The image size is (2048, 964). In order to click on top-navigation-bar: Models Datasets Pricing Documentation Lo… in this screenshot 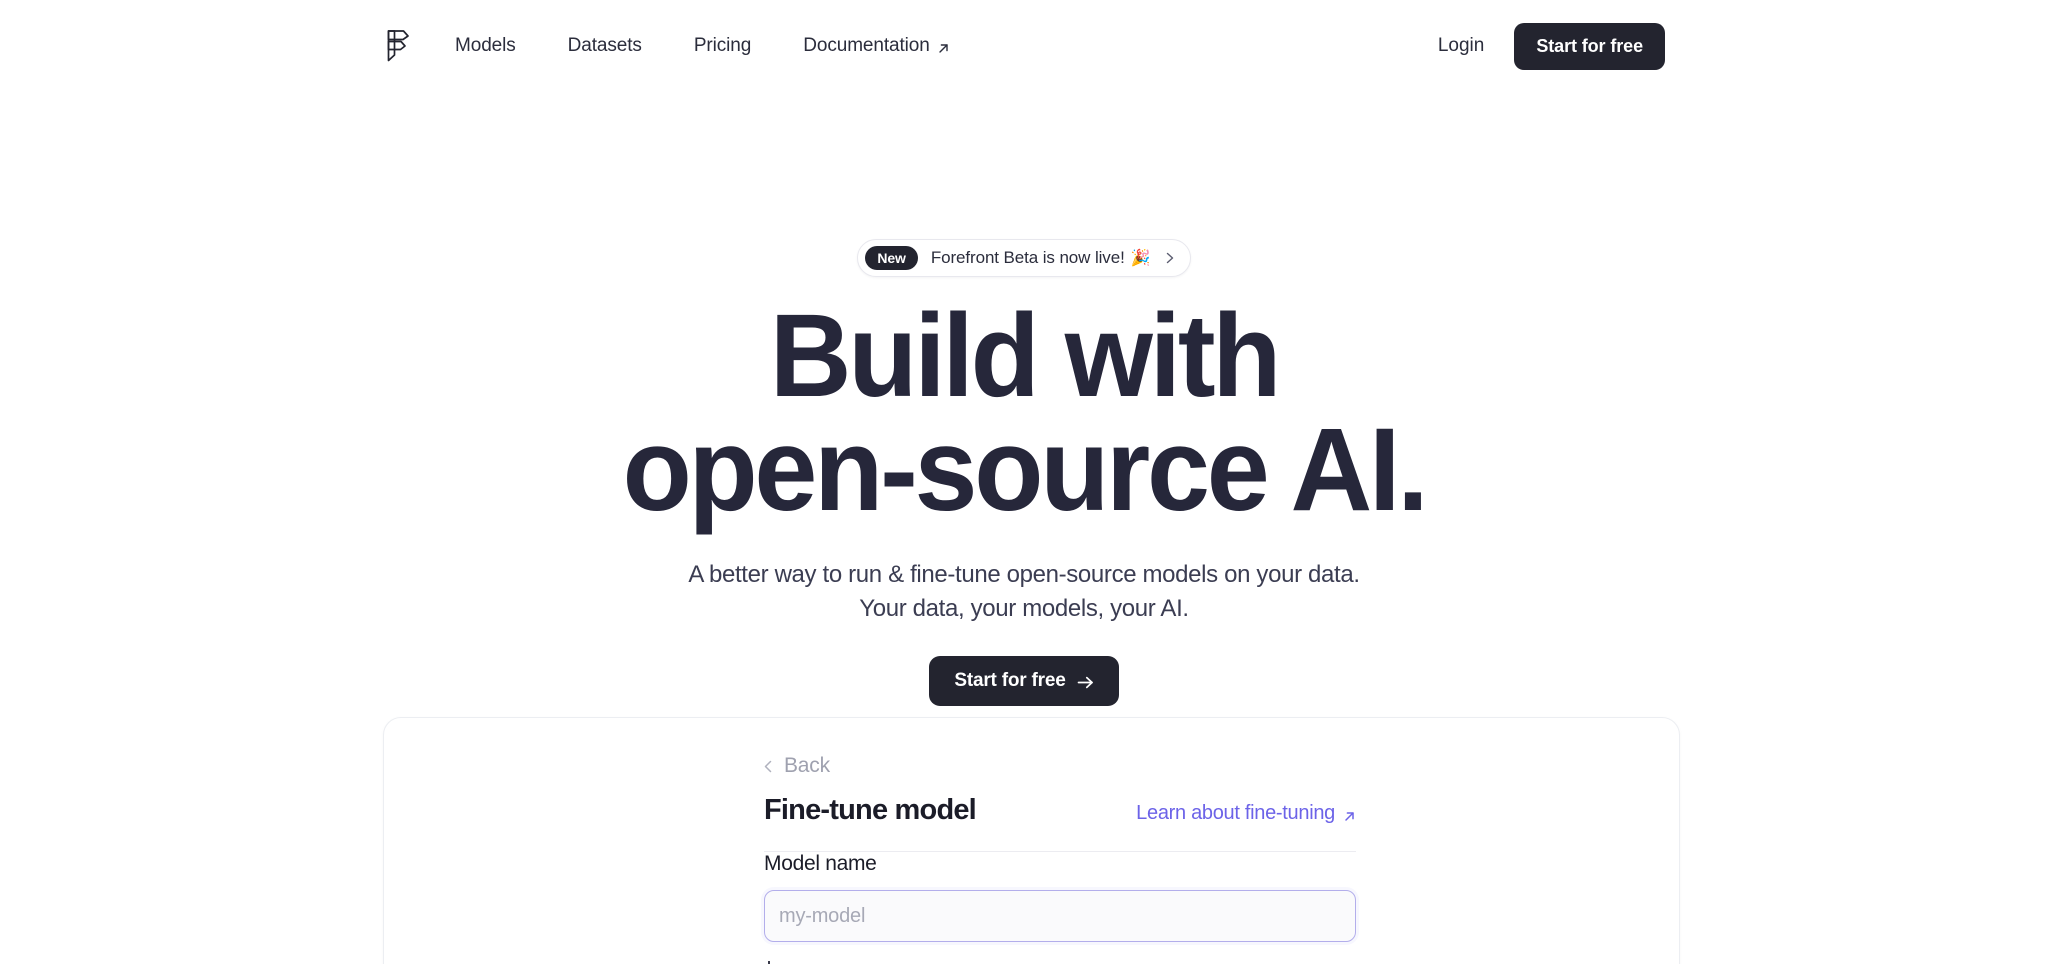, I will do `click(1024, 46)`.